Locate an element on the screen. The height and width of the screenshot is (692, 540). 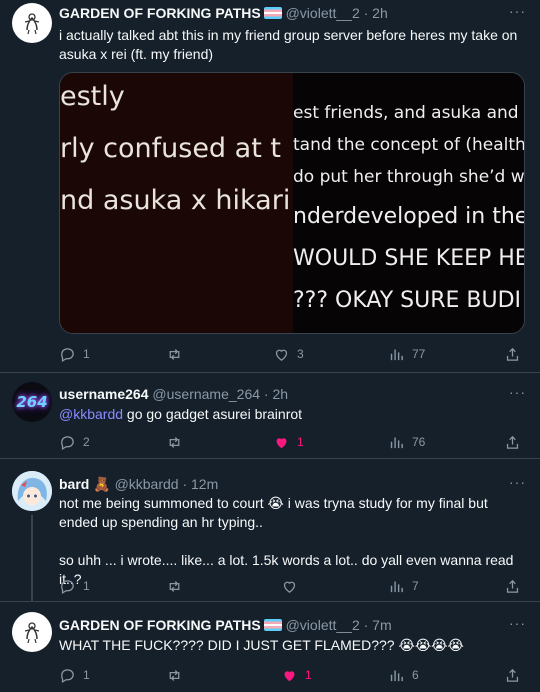
media-text-line: tand the concept of (healthy is located at coordinates (409, 145).